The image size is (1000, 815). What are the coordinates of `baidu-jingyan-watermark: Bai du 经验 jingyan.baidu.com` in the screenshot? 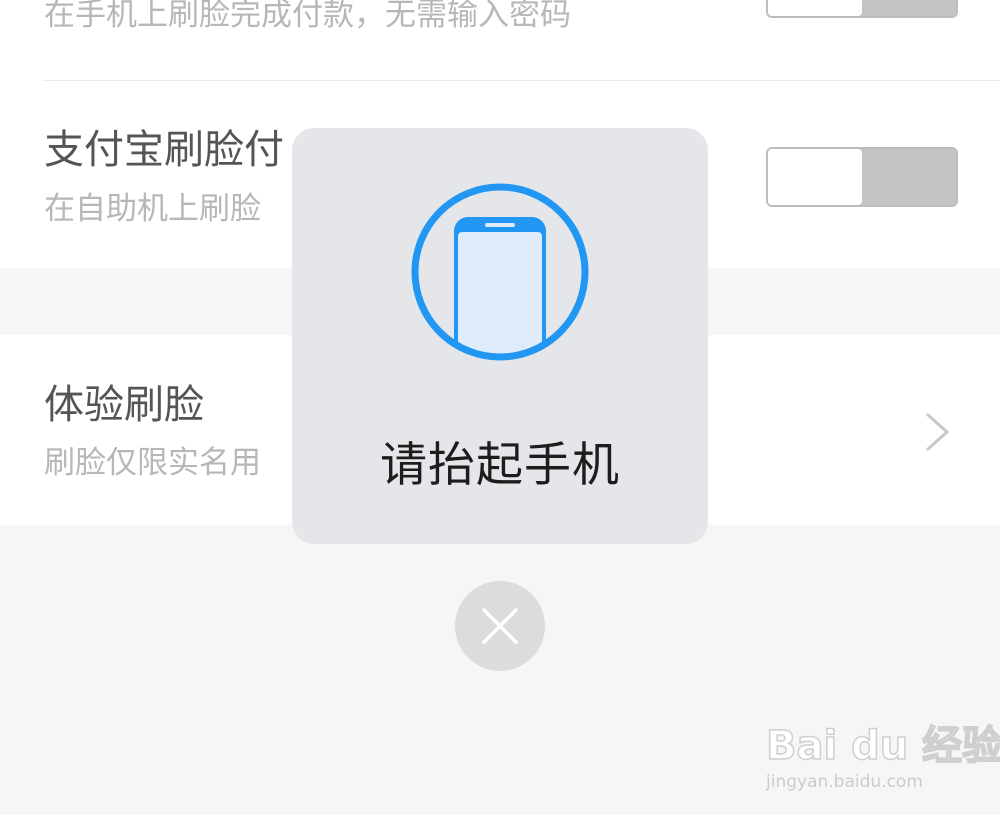 It's located at (882, 751).